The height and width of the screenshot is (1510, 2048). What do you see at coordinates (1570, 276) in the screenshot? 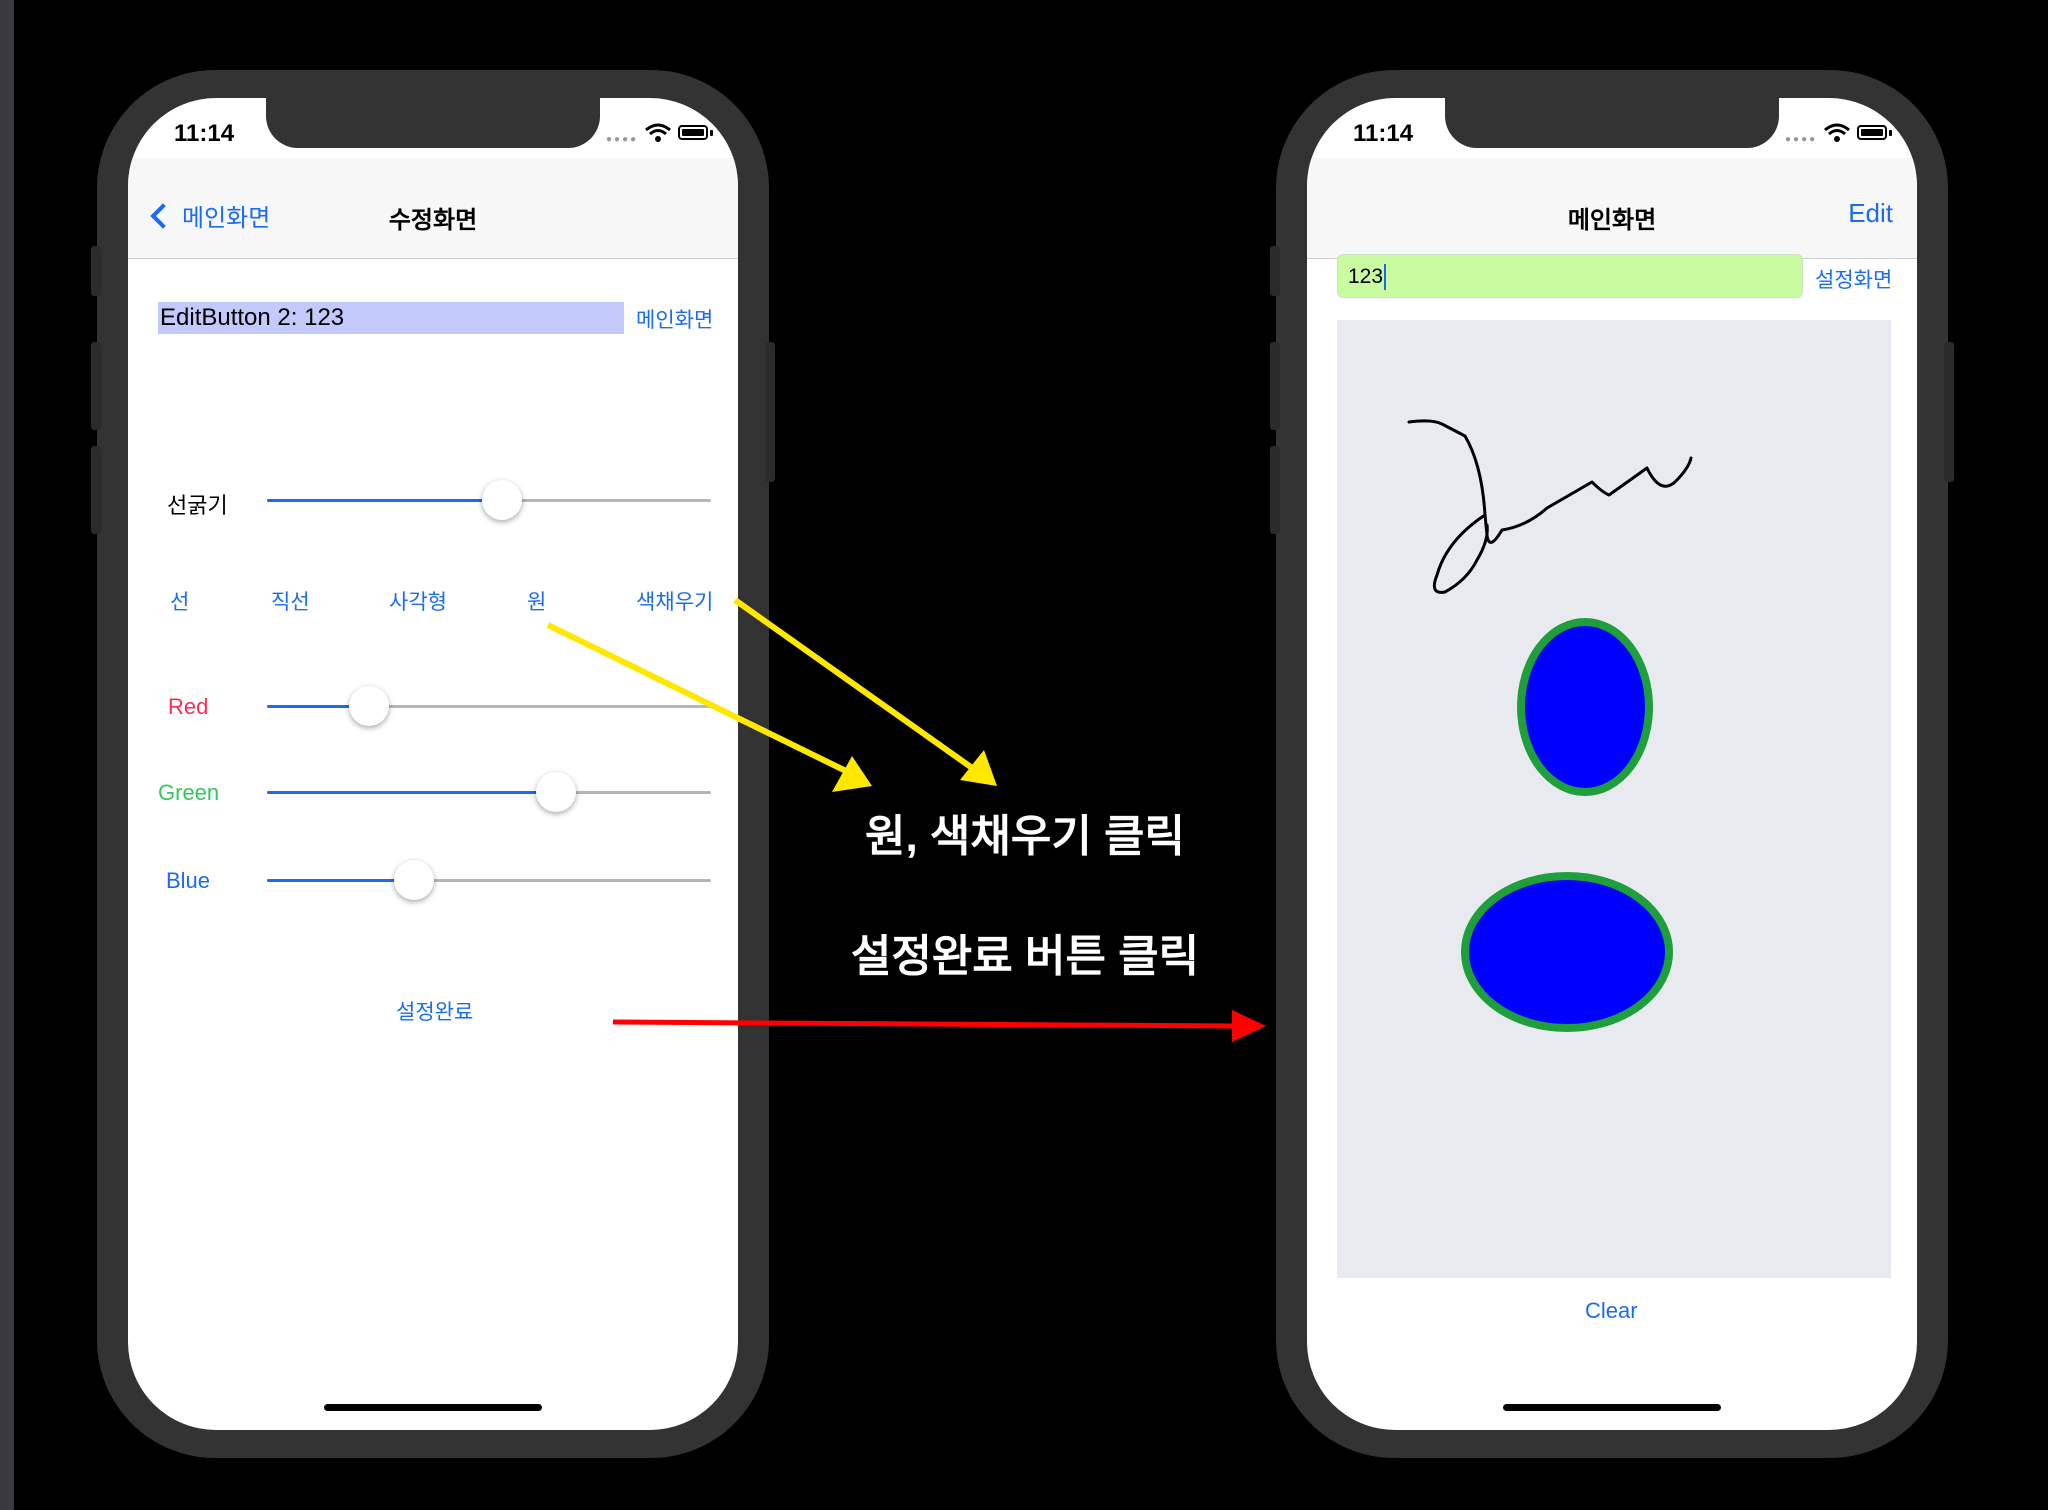
I see `main-text-field: 123` at bounding box center [1570, 276].